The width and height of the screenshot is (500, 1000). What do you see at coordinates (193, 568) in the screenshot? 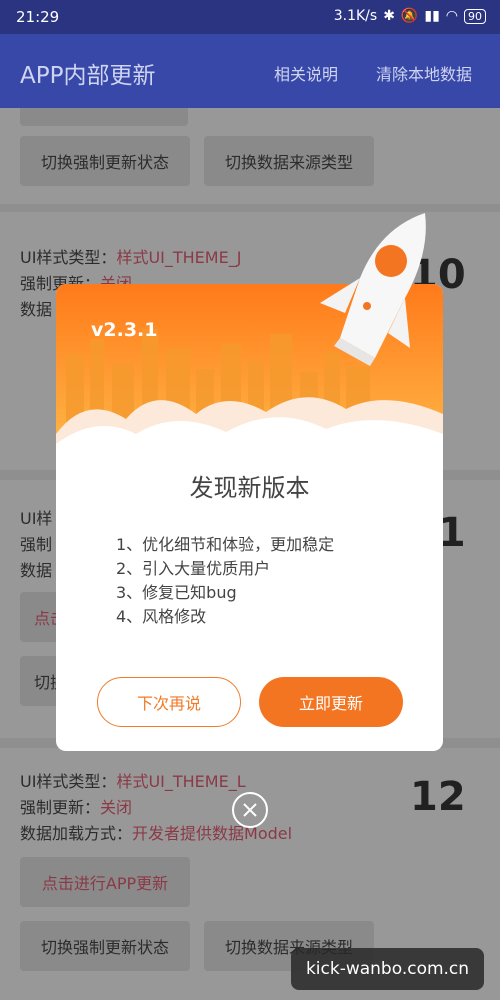
I see `release-note-item: 2、引入大量优质用户` at bounding box center [193, 568].